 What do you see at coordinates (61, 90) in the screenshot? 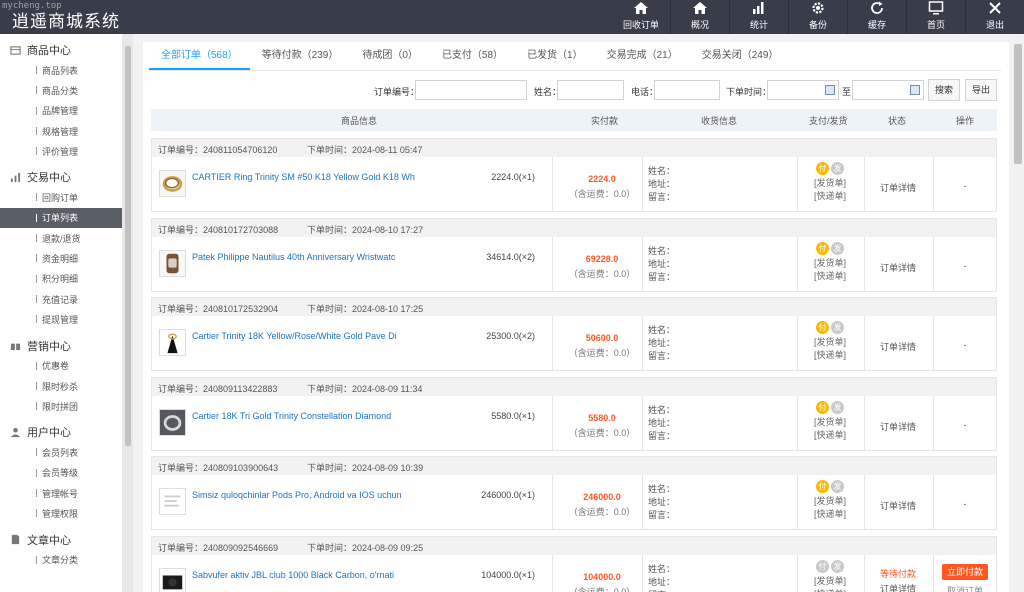
I see `sidebar-item: 商品分类` at bounding box center [61, 90].